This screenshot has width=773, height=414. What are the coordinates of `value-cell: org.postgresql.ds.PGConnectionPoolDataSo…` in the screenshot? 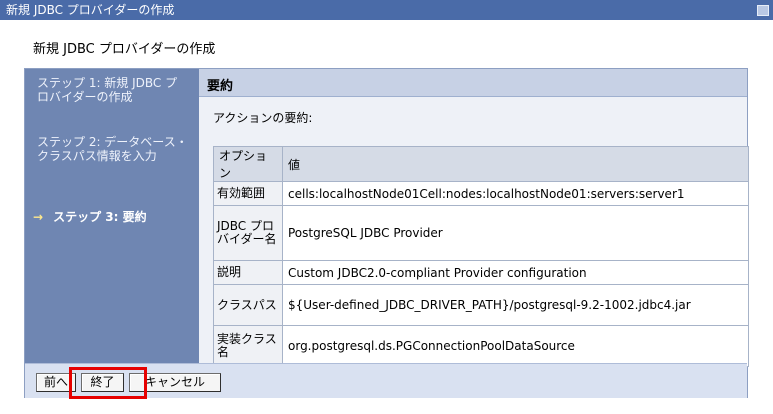 It's located at (515, 346).